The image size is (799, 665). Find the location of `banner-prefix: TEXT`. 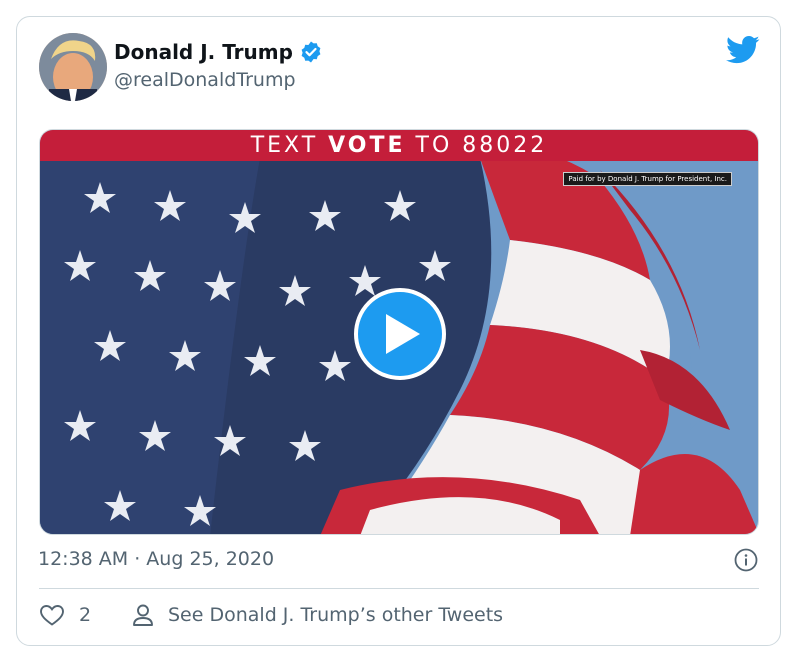

banner-prefix: TEXT is located at coordinates (289, 145).